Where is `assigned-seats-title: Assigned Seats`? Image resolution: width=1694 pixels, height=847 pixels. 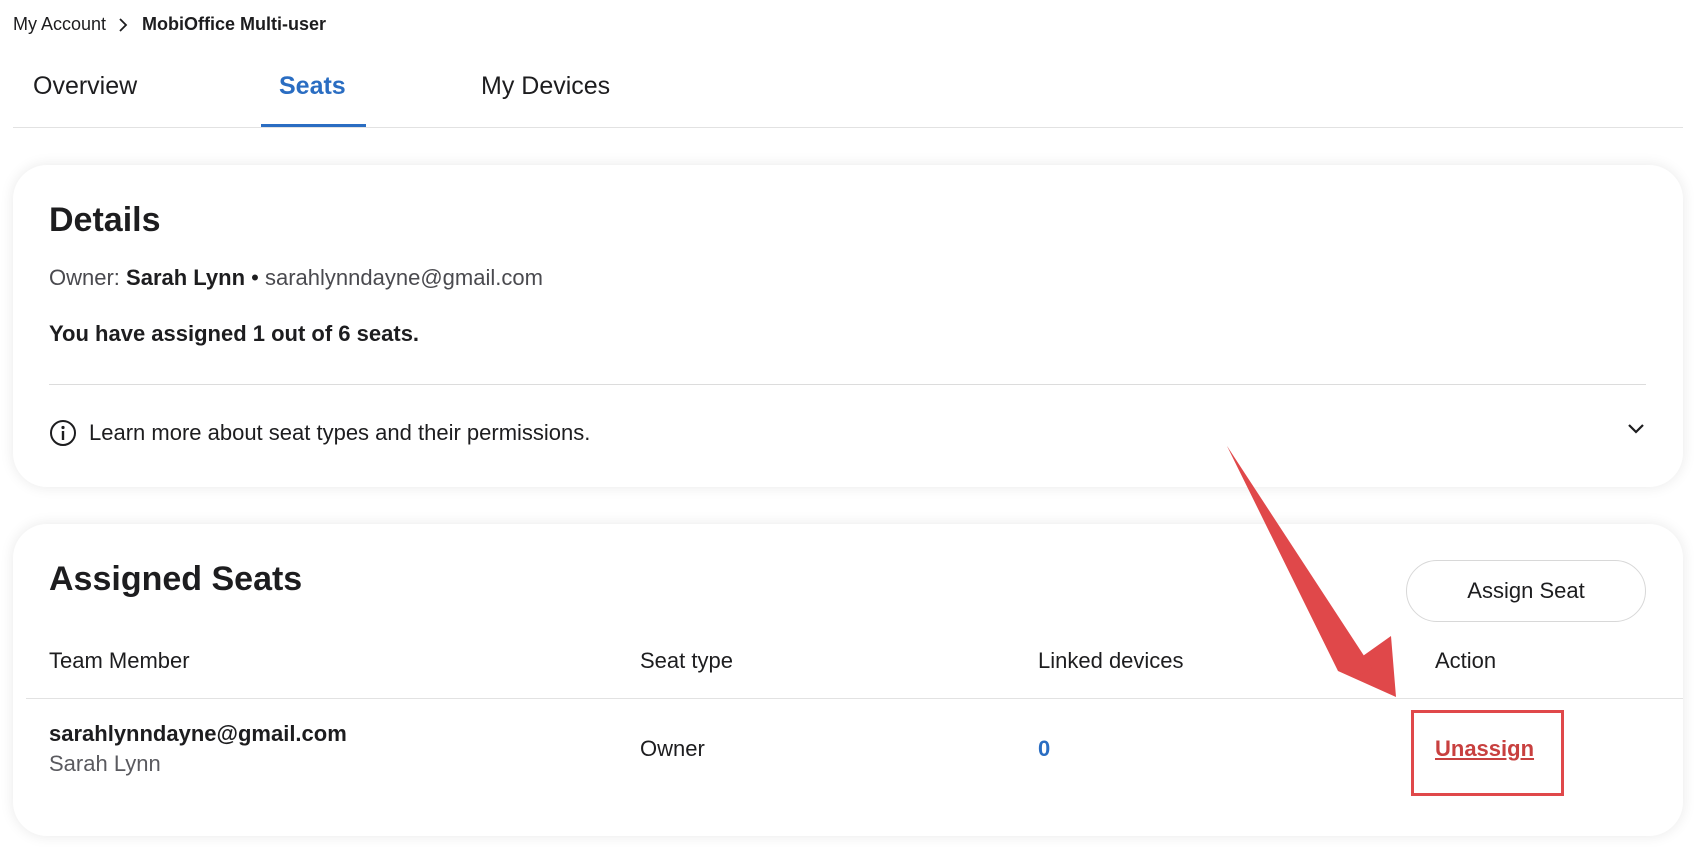
assigned-seats-title: Assigned Seats is located at coordinates (176, 579).